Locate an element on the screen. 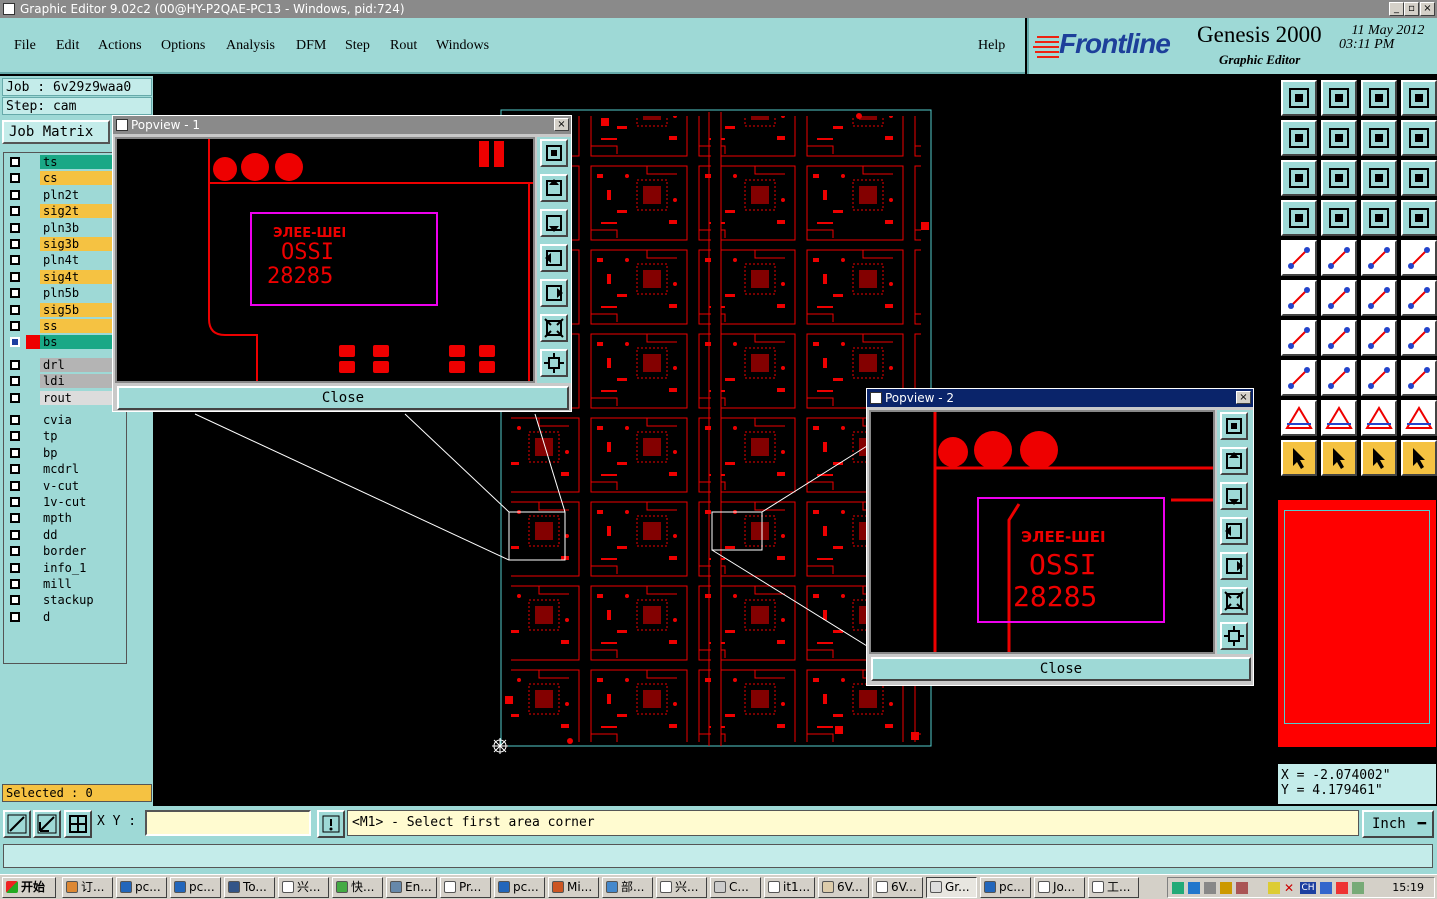 This screenshot has width=1437, height=899. security-icon is located at coordinates (1226, 888).